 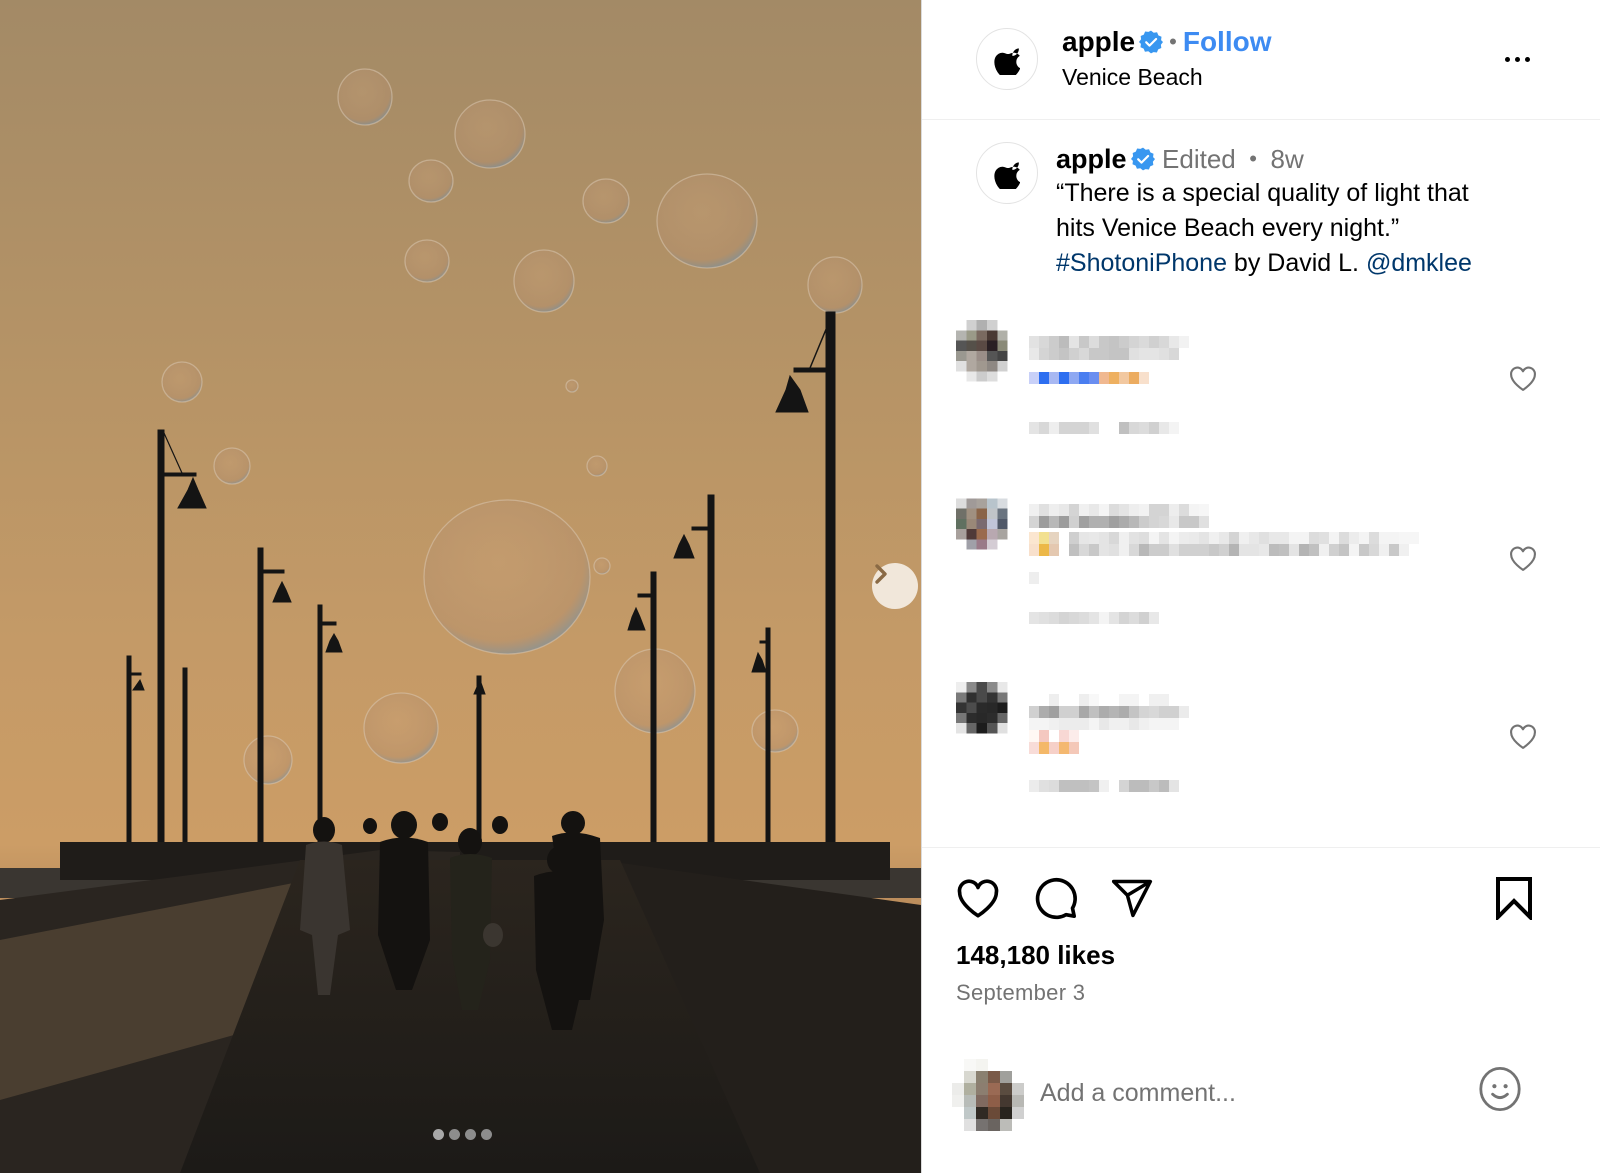 I want to click on comment-bubble-icon, so click(x=1056, y=898).